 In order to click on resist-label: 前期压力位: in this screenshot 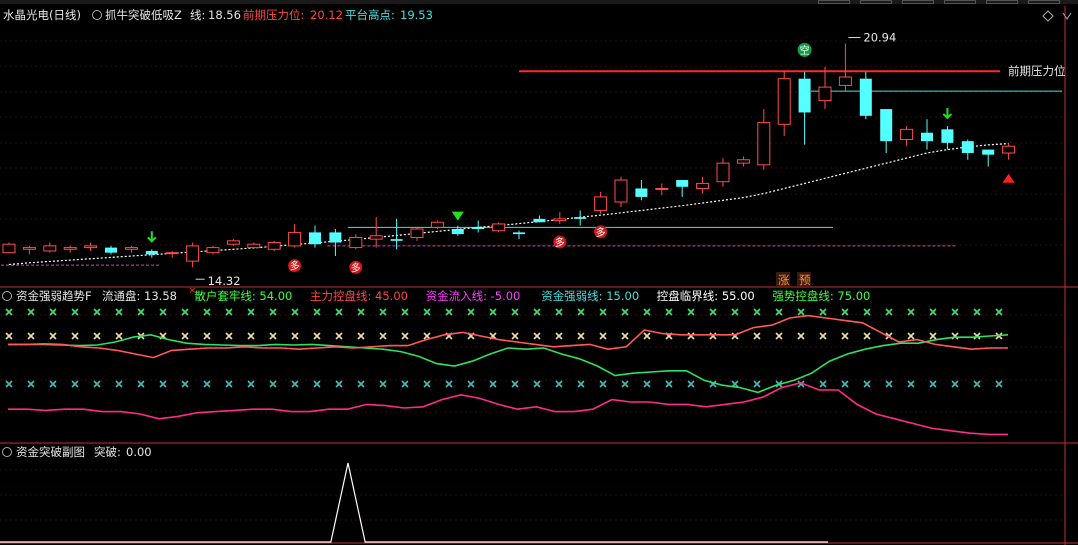, I will do `click(273, 15)`.